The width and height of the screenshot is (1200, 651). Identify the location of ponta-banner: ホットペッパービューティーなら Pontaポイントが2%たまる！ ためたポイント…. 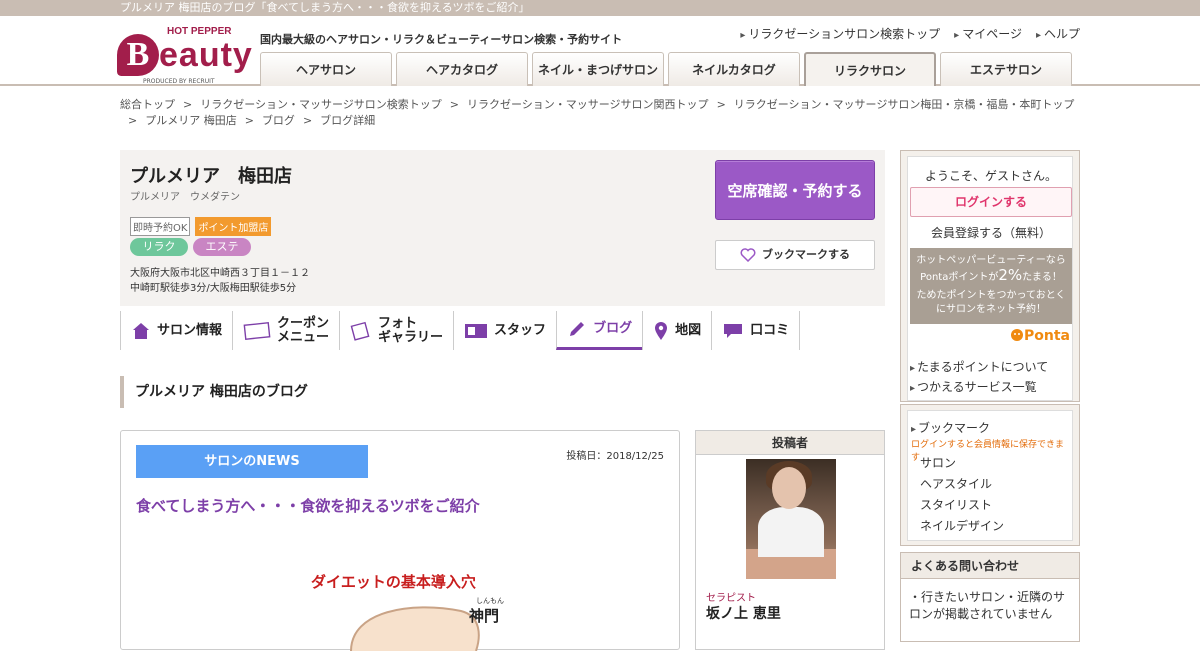
(991, 286).